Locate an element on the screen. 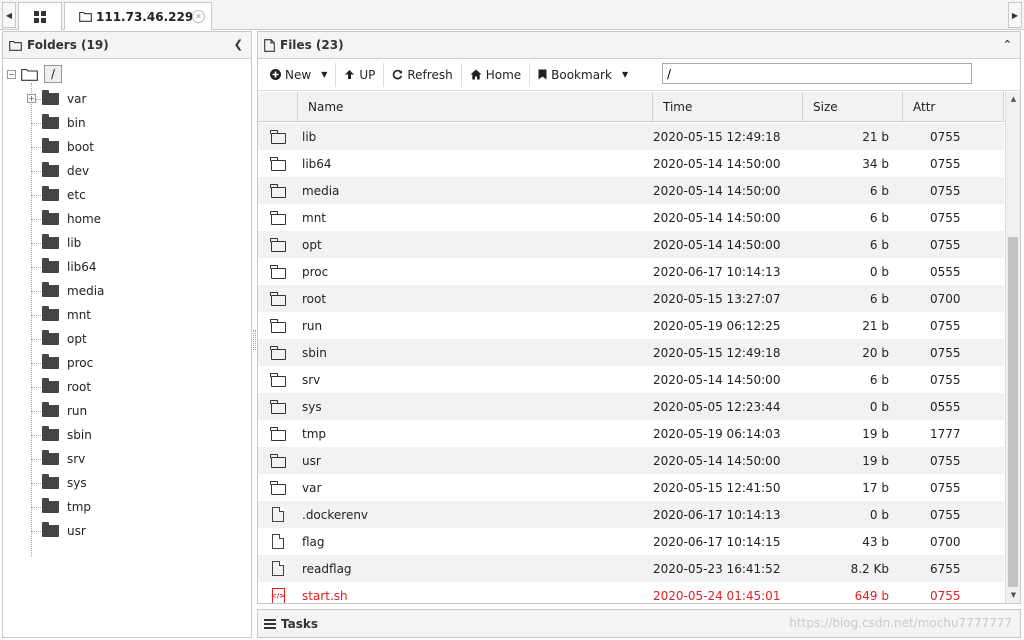  vertical-scrollbar: ▲ ▼ is located at coordinates (1012, 347).